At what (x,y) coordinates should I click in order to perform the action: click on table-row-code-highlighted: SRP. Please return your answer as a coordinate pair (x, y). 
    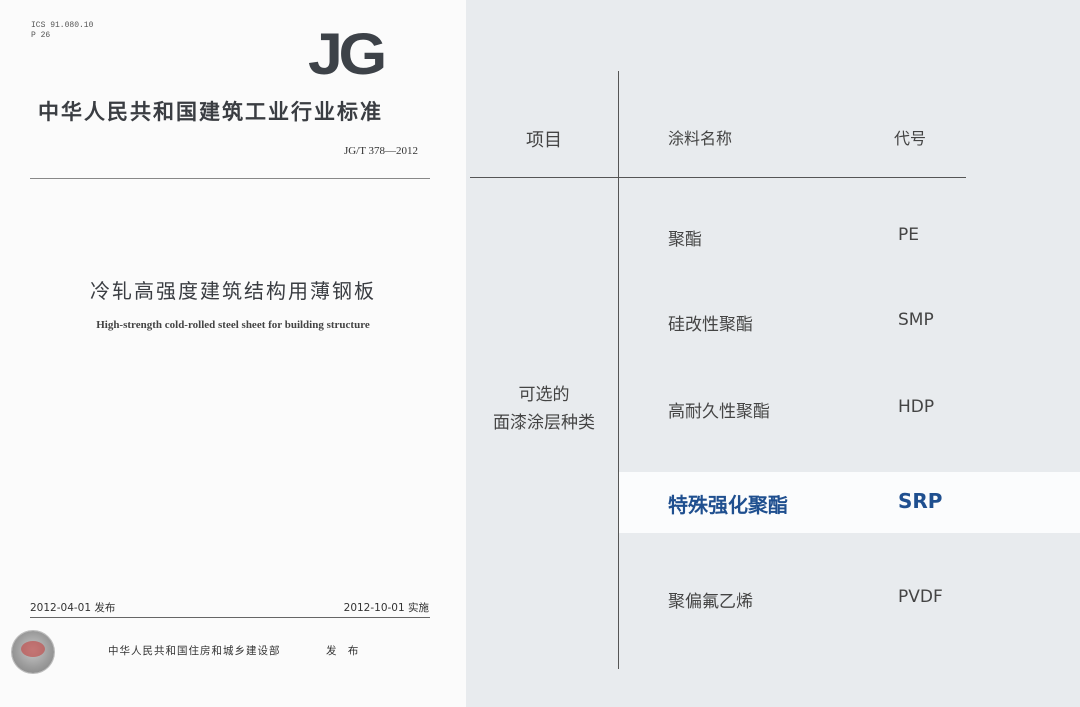
    Looking at the image, I should click on (920, 501).